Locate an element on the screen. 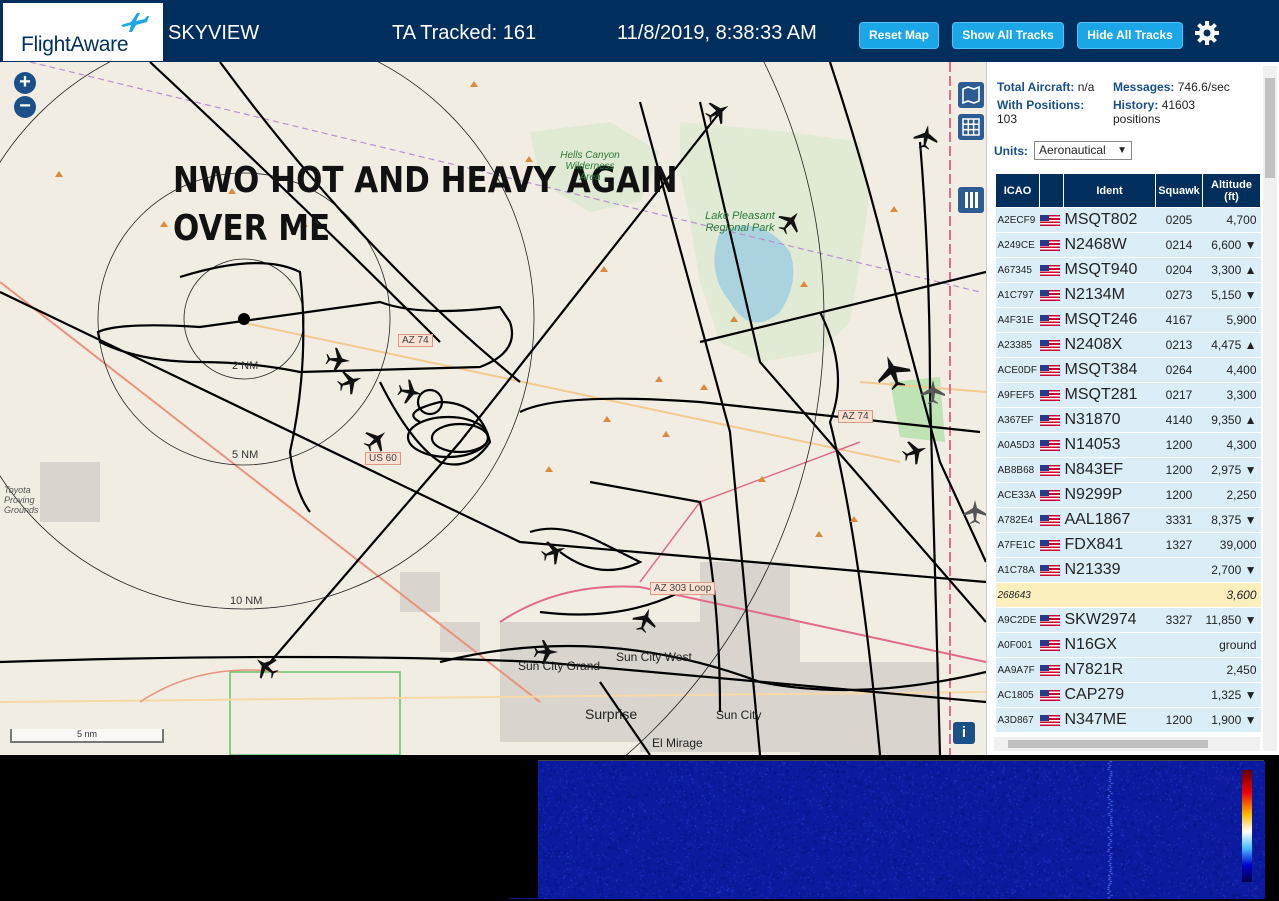  table-row: A367EF N31870 4140 9,350 ▲ is located at coordinates (1128, 420).